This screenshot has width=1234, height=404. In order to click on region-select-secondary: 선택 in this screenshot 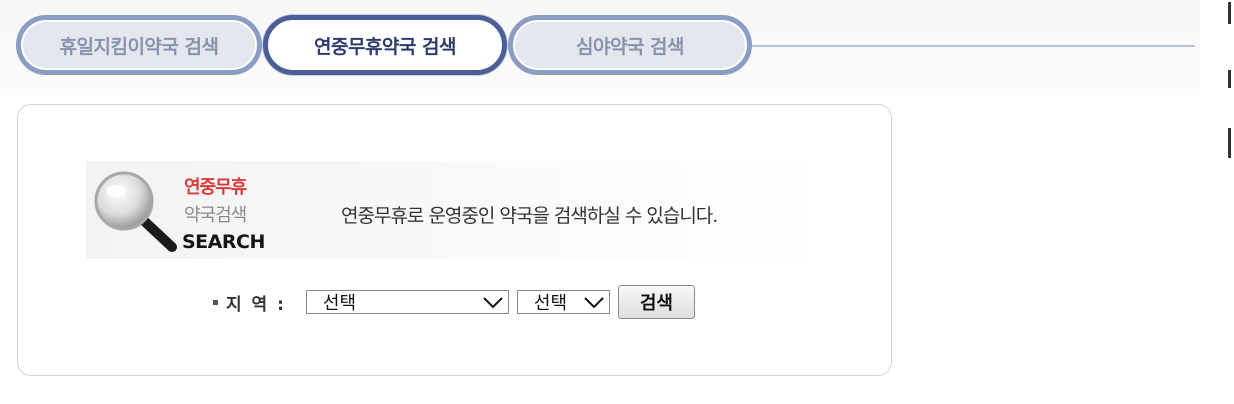, I will do `click(563, 302)`.